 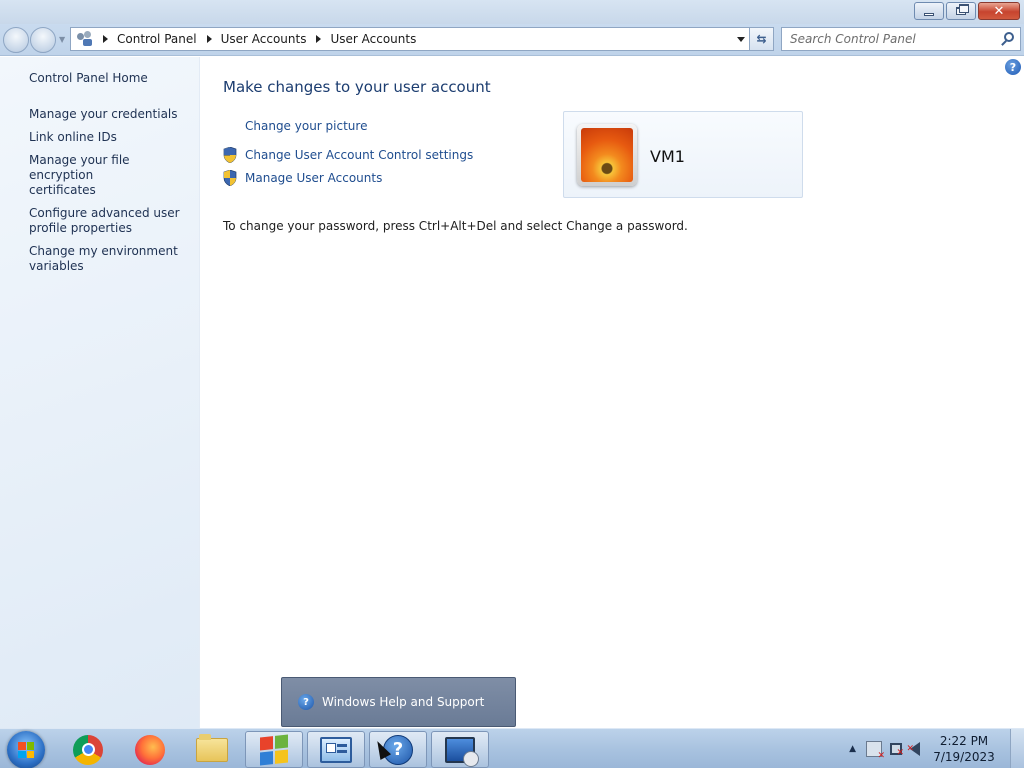 I want to click on windows-flag-icon, so click(x=26, y=750).